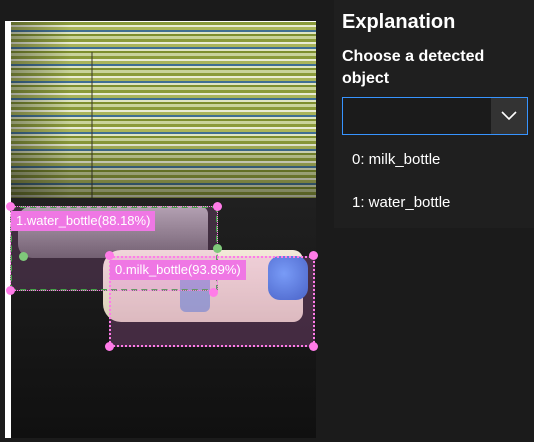  I want to click on dropdown-label: Choose a detected object, so click(413, 67).